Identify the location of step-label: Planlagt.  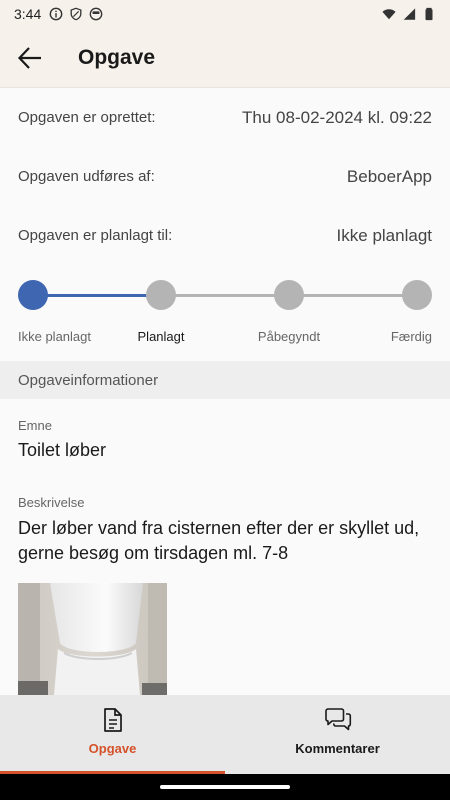
(161, 336).